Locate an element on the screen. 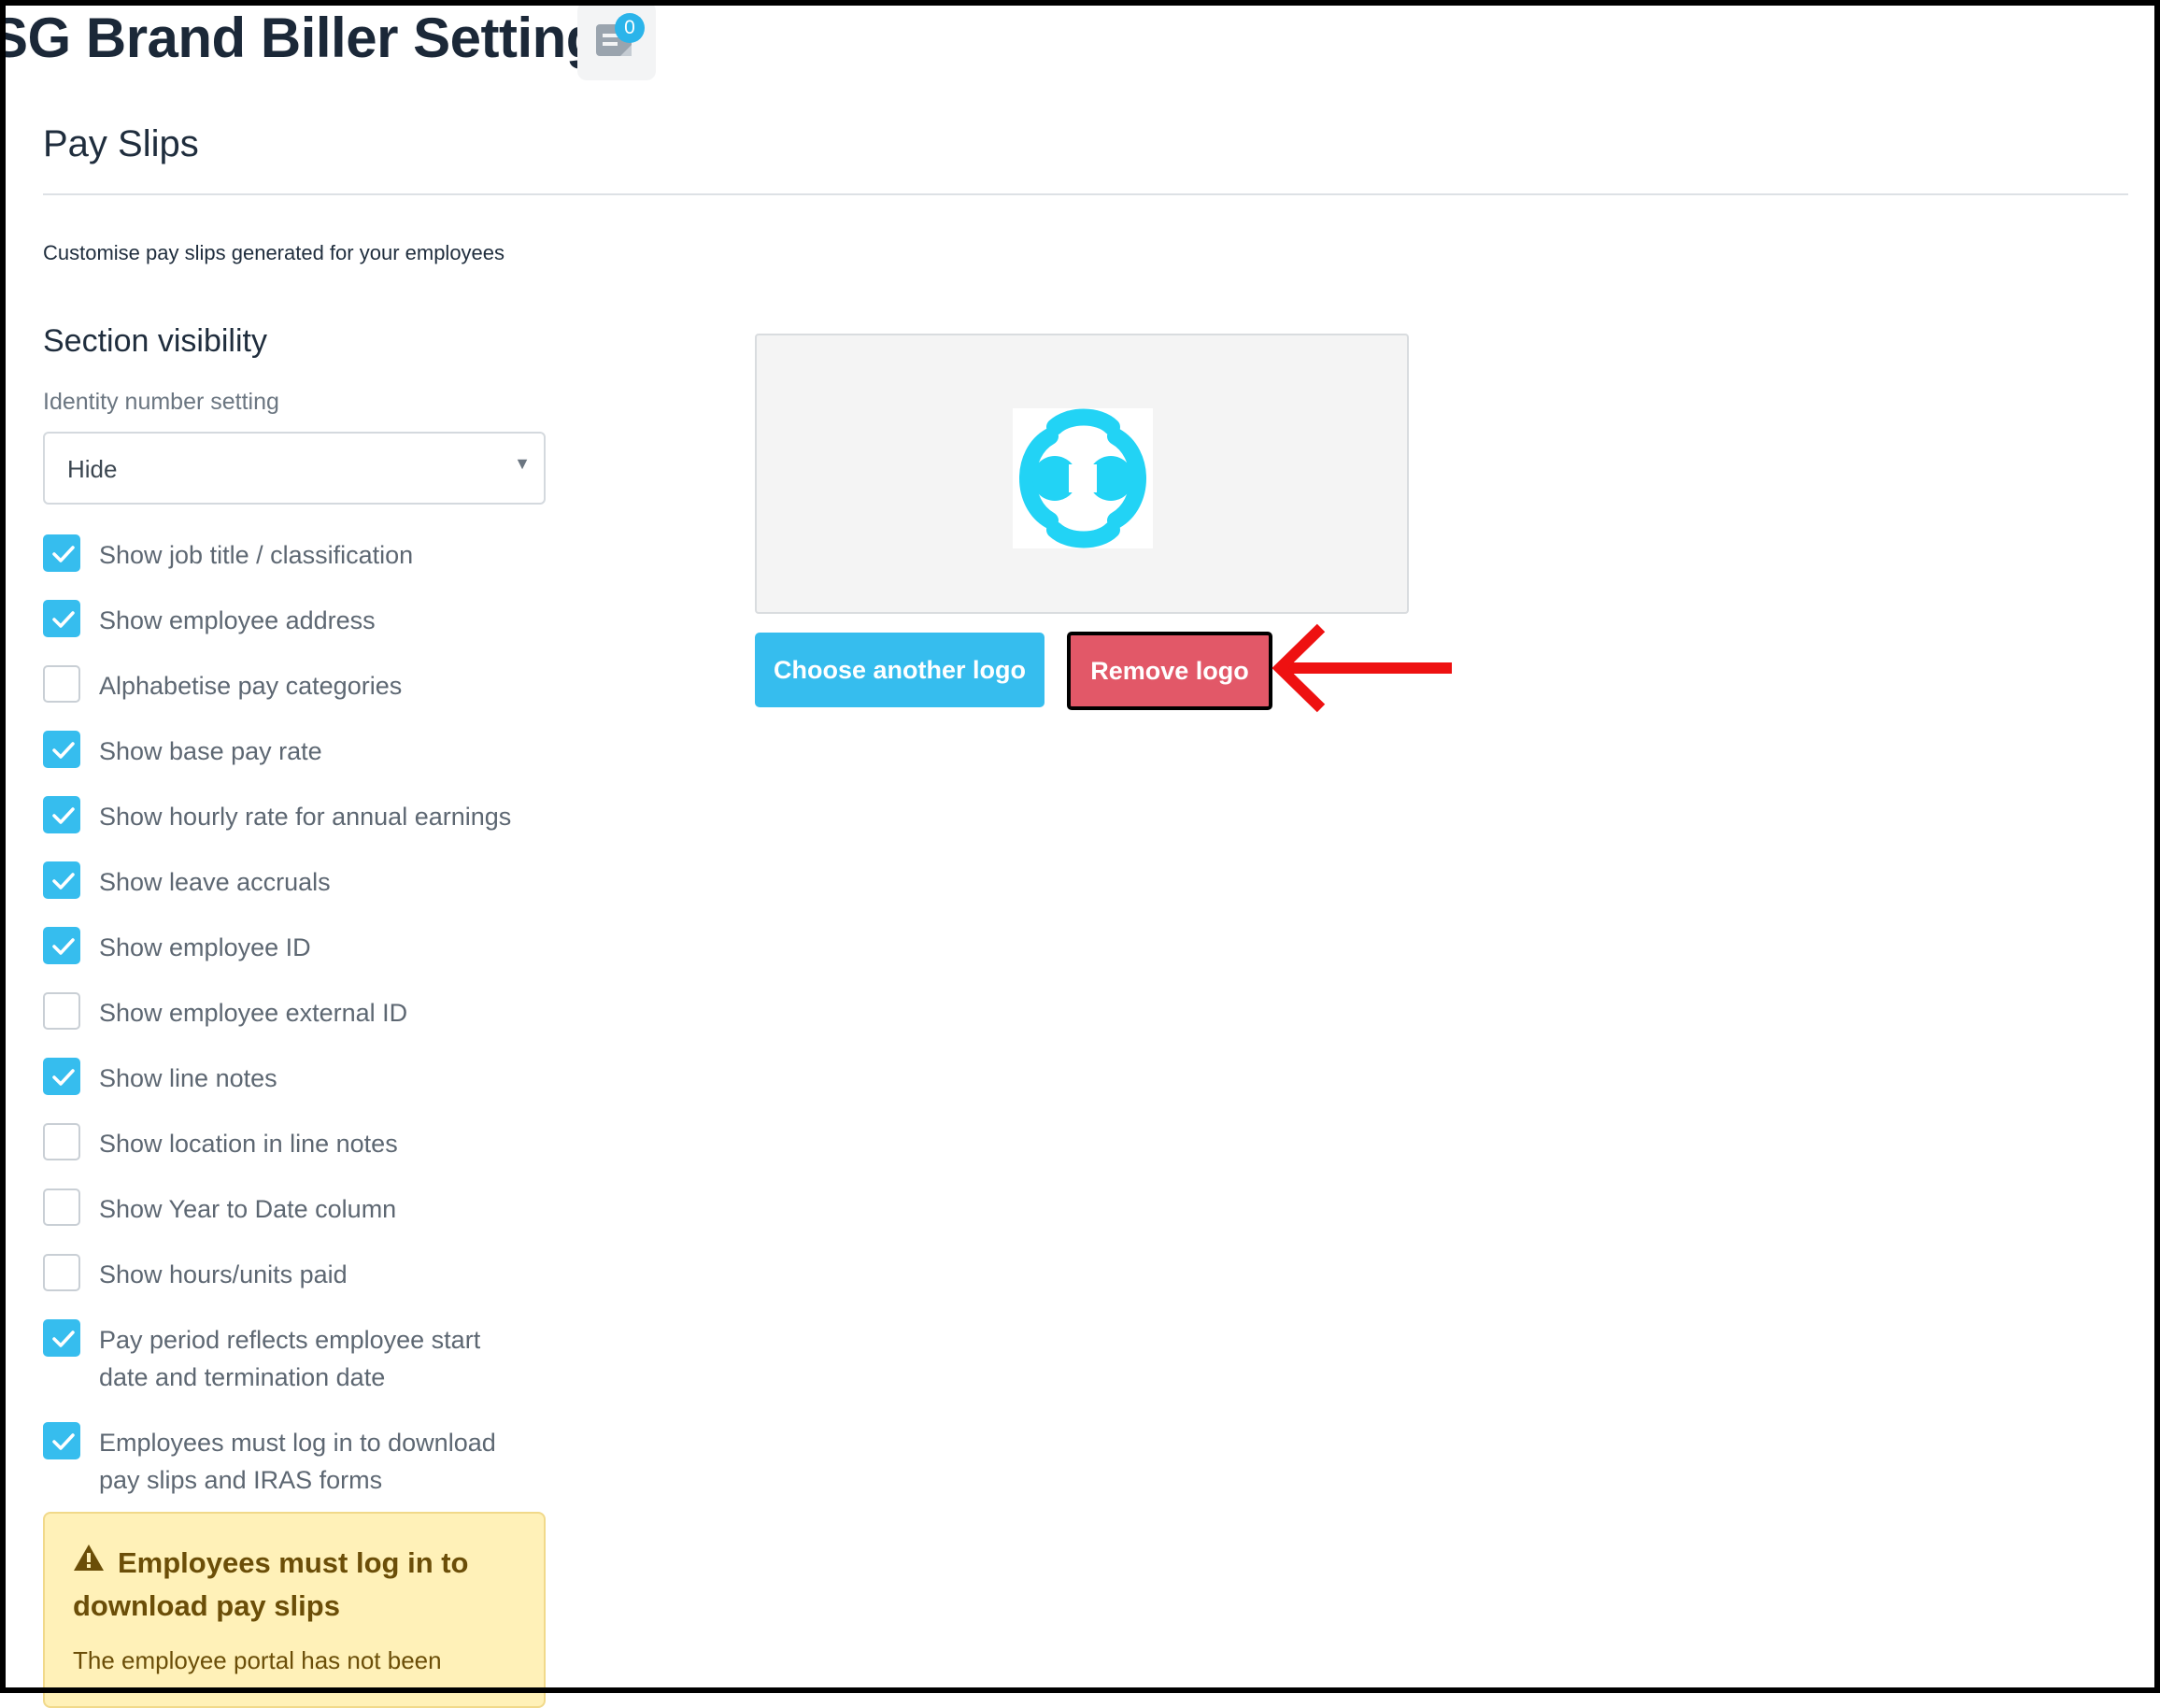 The width and height of the screenshot is (2160, 1708). checkbox-label-continued: pay slips and IRAS forms is located at coordinates (241, 1480).